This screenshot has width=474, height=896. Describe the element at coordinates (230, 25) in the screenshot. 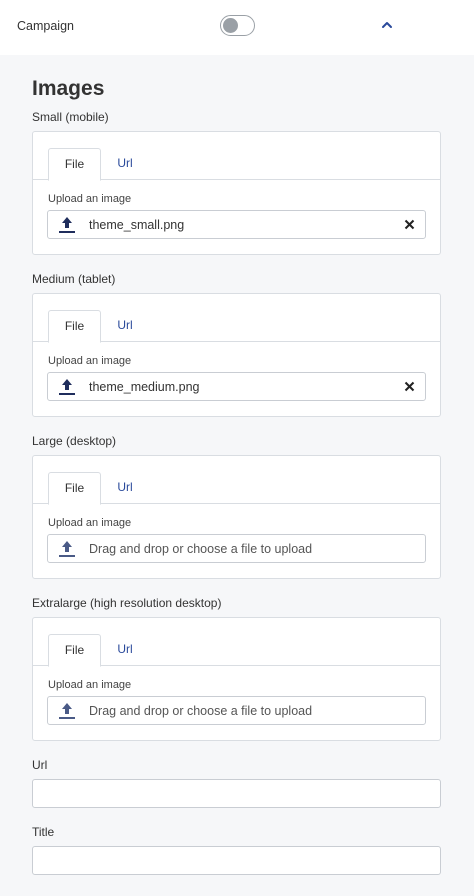

I see `toggle-knob` at that location.